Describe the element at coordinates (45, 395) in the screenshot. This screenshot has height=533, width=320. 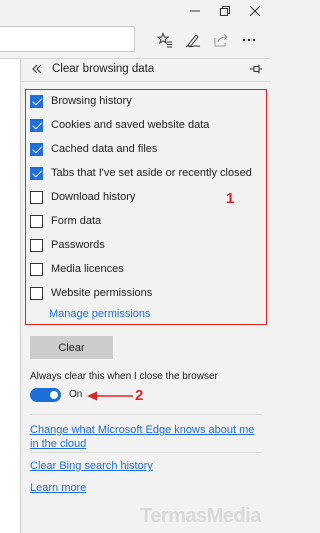
I see `always-clear-toggle` at that location.